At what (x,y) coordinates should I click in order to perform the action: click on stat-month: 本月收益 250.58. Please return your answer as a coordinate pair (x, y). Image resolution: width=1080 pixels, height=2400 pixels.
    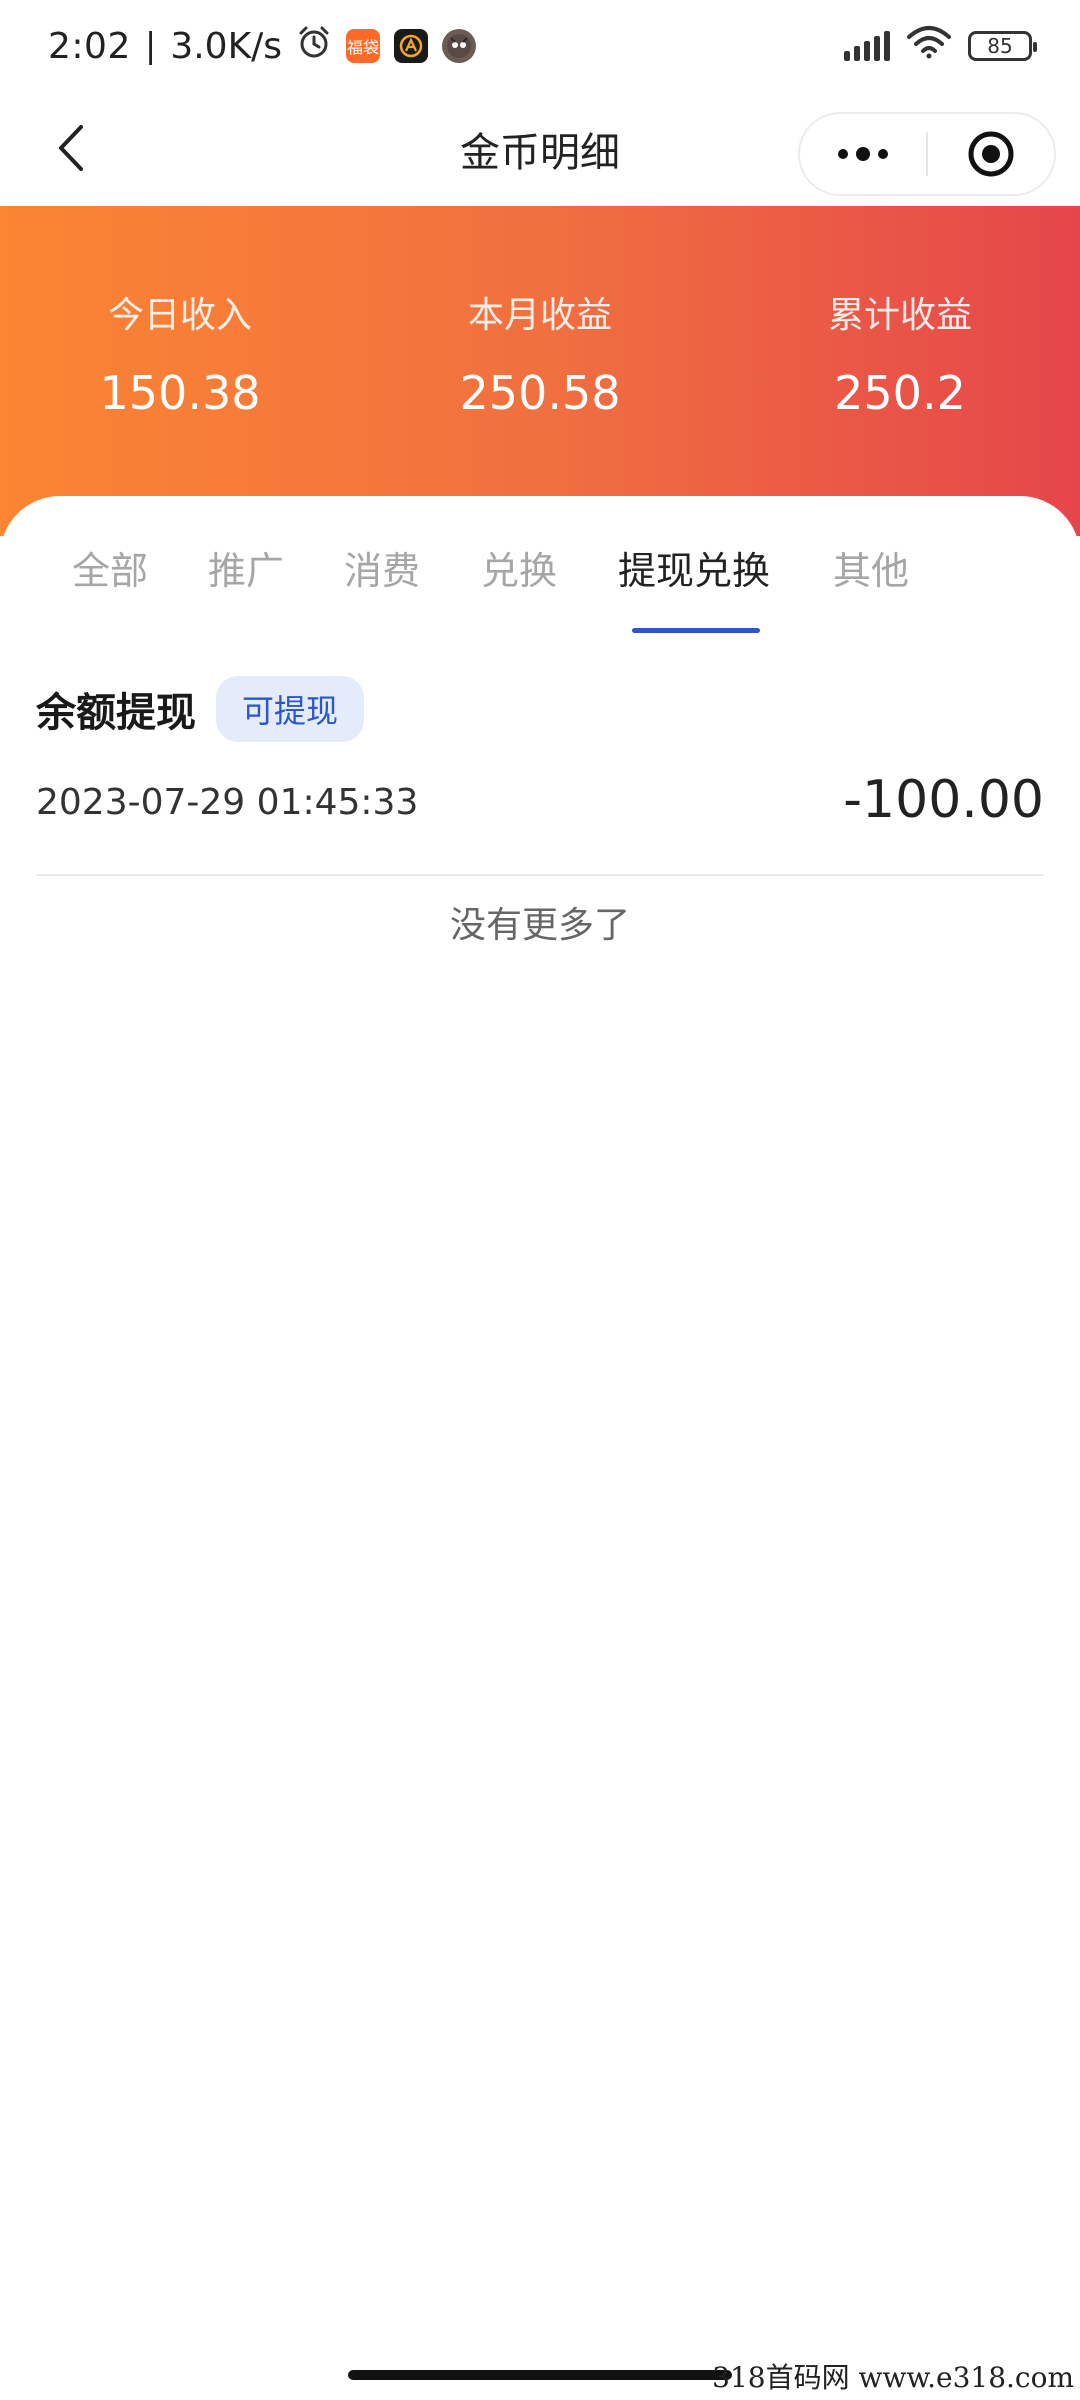
    Looking at the image, I should click on (540, 353).